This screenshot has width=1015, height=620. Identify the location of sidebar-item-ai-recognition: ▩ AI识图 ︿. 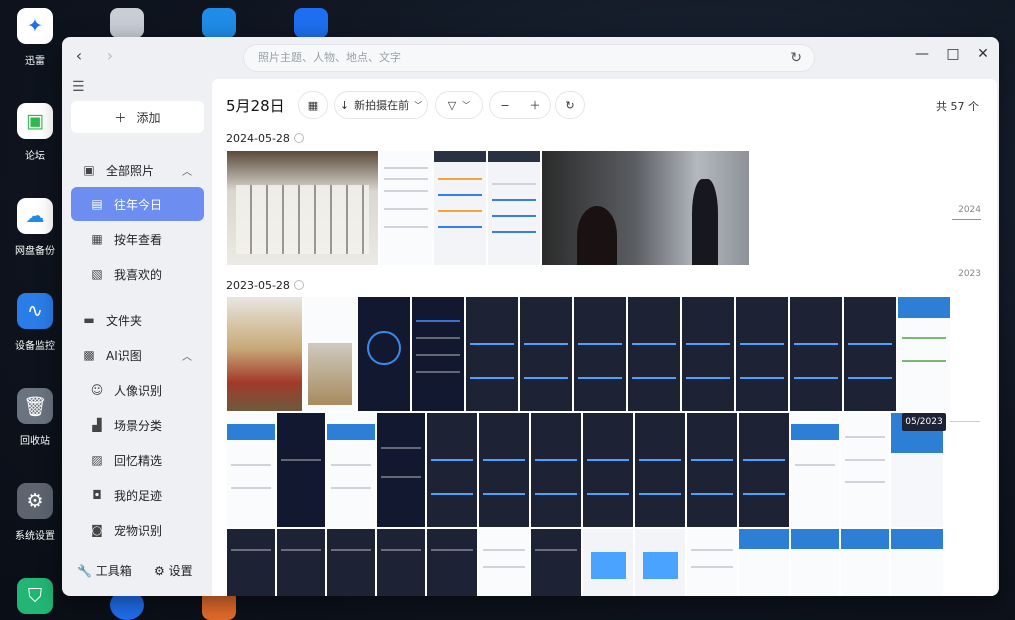
(137, 355).